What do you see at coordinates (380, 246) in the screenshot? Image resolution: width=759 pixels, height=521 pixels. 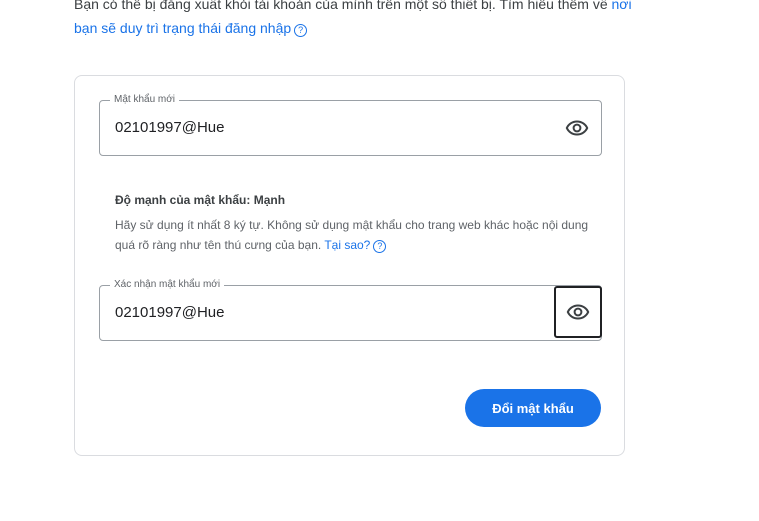 I see `why-help-icon: ?` at bounding box center [380, 246].